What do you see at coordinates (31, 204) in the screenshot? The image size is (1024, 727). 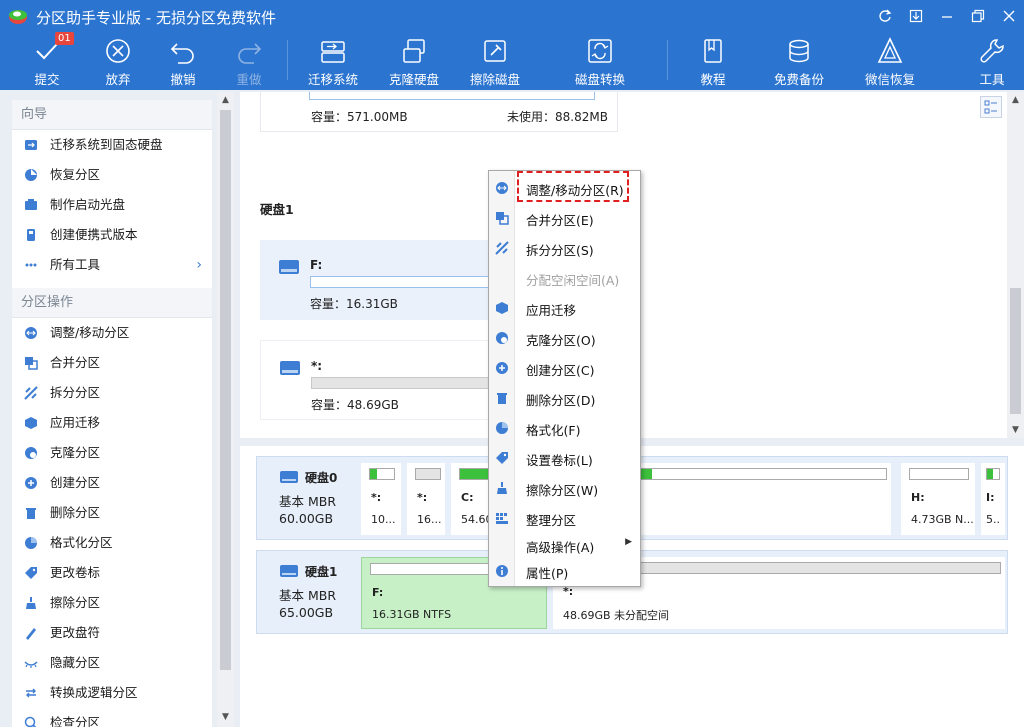 I see `bootable-media-icon` at bounding box center [31, 204].